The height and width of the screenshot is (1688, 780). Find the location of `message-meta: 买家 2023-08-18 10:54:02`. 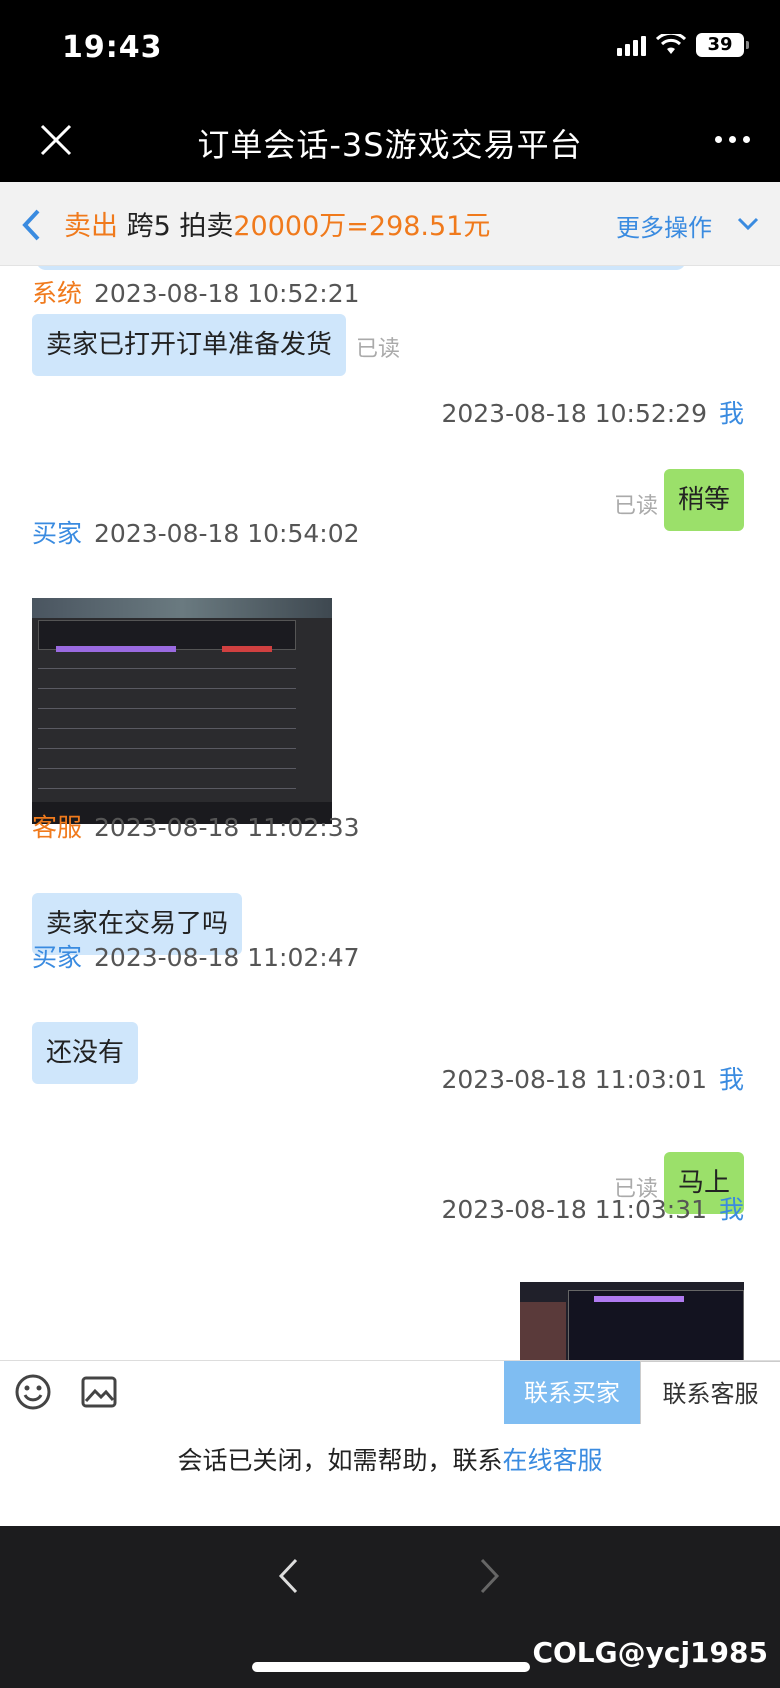

message-meta: 买家 2023-08-18 10:54:02 is located at coordinates (196, 532).